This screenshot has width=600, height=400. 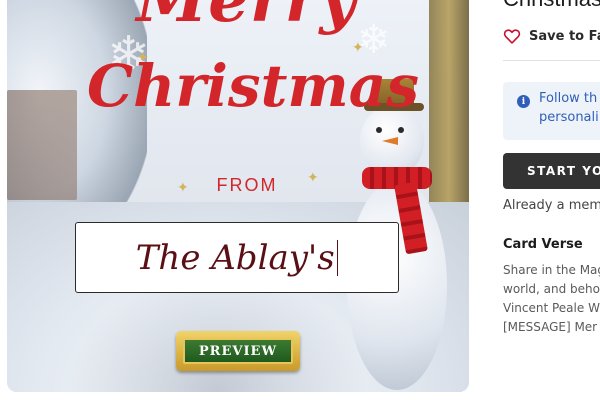 What do you see at coordinates (551, 6) in the screenshot?
I see `product-title: Christmas` at bounding box center [551, 6].